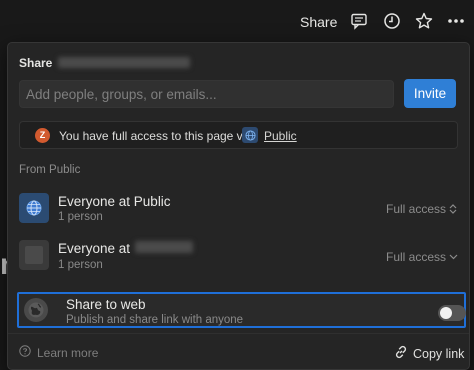 This screenshot has width=474, height=370. Describe the element at coordinates (25, 352) in the screenshot. I see `help-icon` at that location.